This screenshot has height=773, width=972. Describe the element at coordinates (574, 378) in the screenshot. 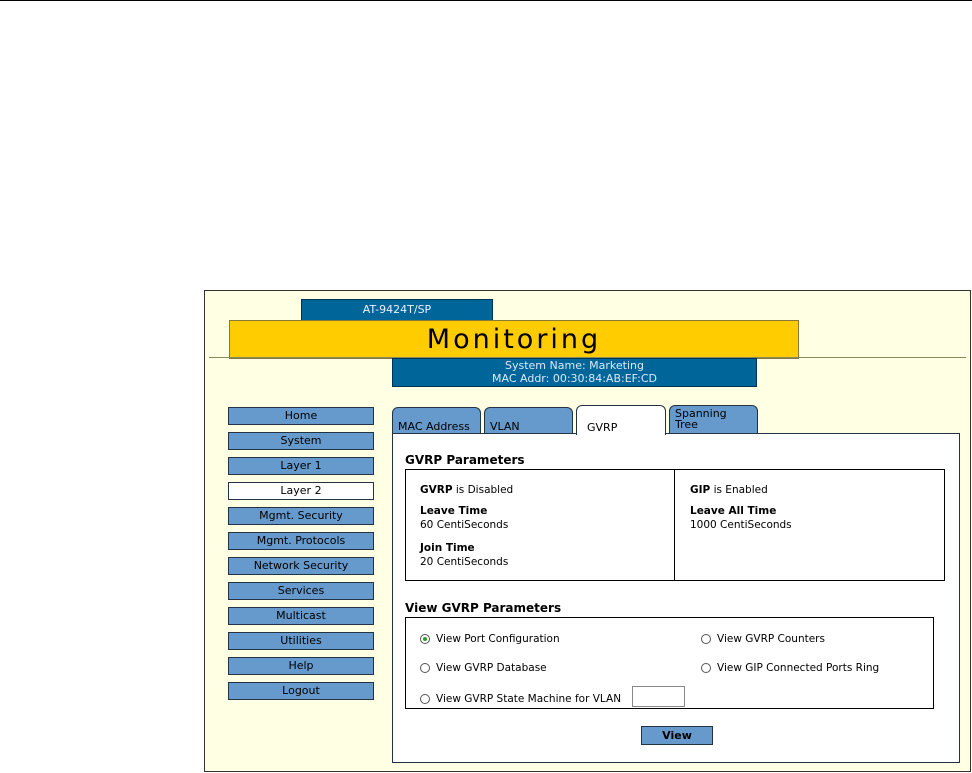

I see `mac-address: MAC Addr: 00:30:84:AB:EF:CD` at that location.